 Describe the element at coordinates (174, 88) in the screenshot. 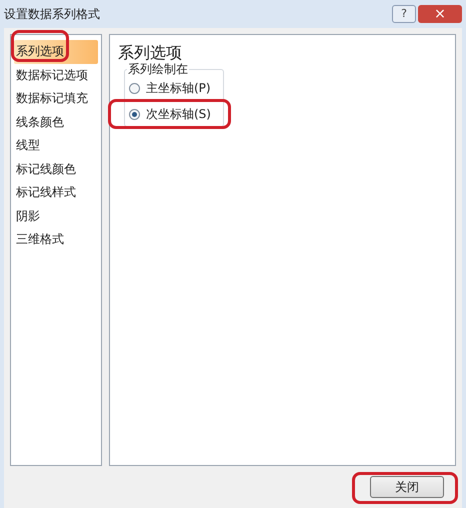

I see `radio-option: 主坐标轴(P)` at that location.